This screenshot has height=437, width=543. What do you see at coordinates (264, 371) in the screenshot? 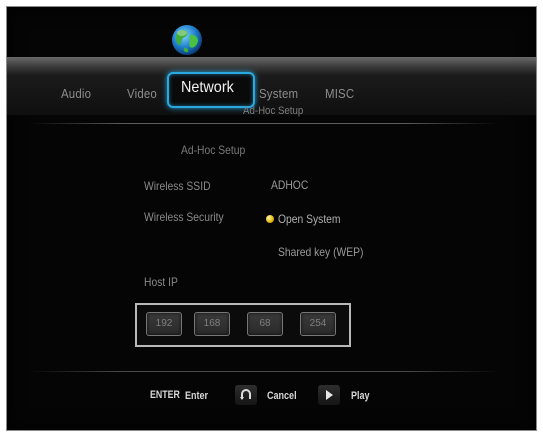
I see `divider-bottom` at bounding box center [264, 371].